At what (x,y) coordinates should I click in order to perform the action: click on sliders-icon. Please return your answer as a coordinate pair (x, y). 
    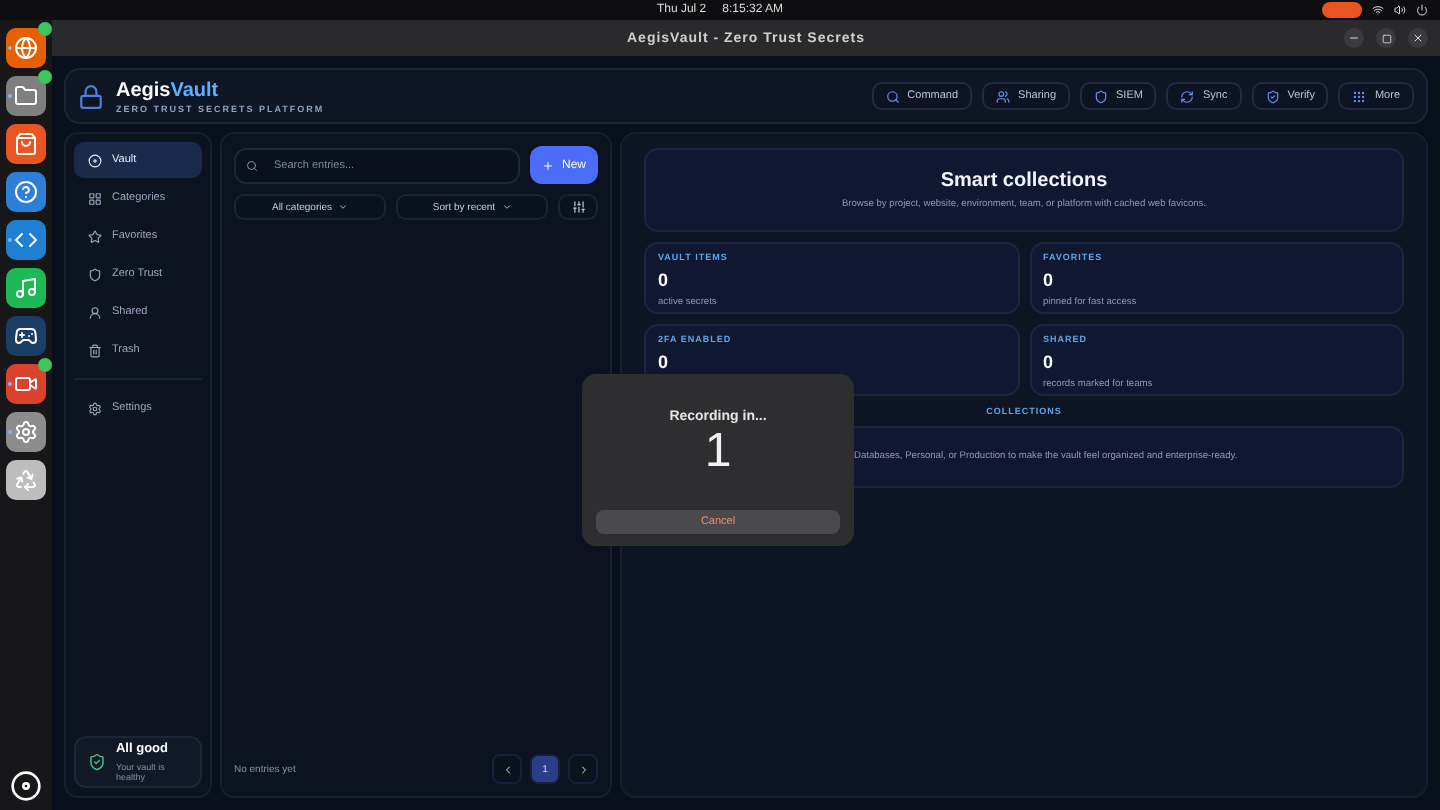
    Looking at the image, I should click on (578, 207).